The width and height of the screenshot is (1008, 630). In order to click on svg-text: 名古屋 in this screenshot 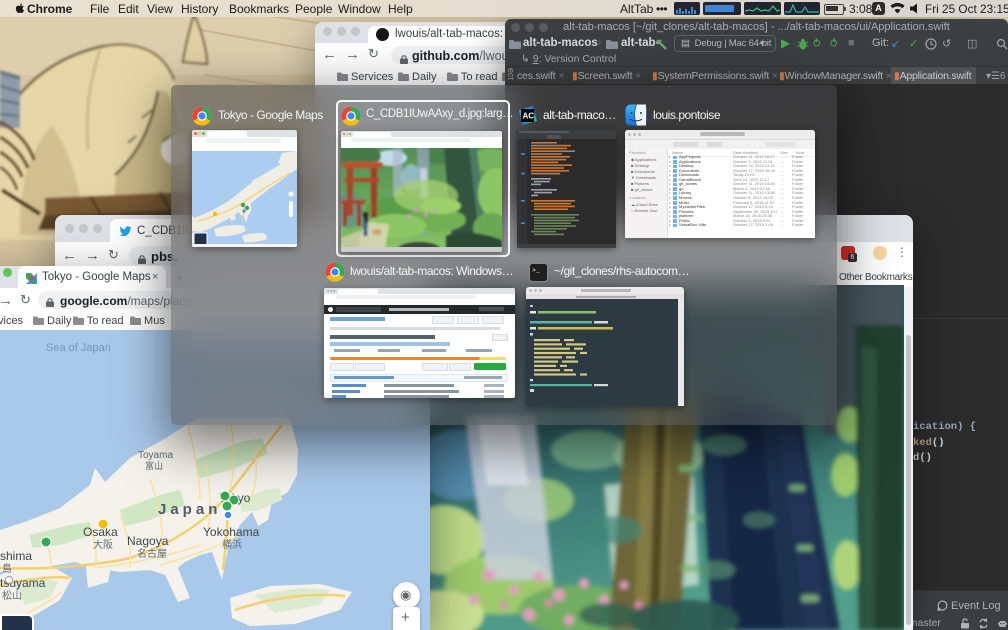, I will do `click(152, 553)`.